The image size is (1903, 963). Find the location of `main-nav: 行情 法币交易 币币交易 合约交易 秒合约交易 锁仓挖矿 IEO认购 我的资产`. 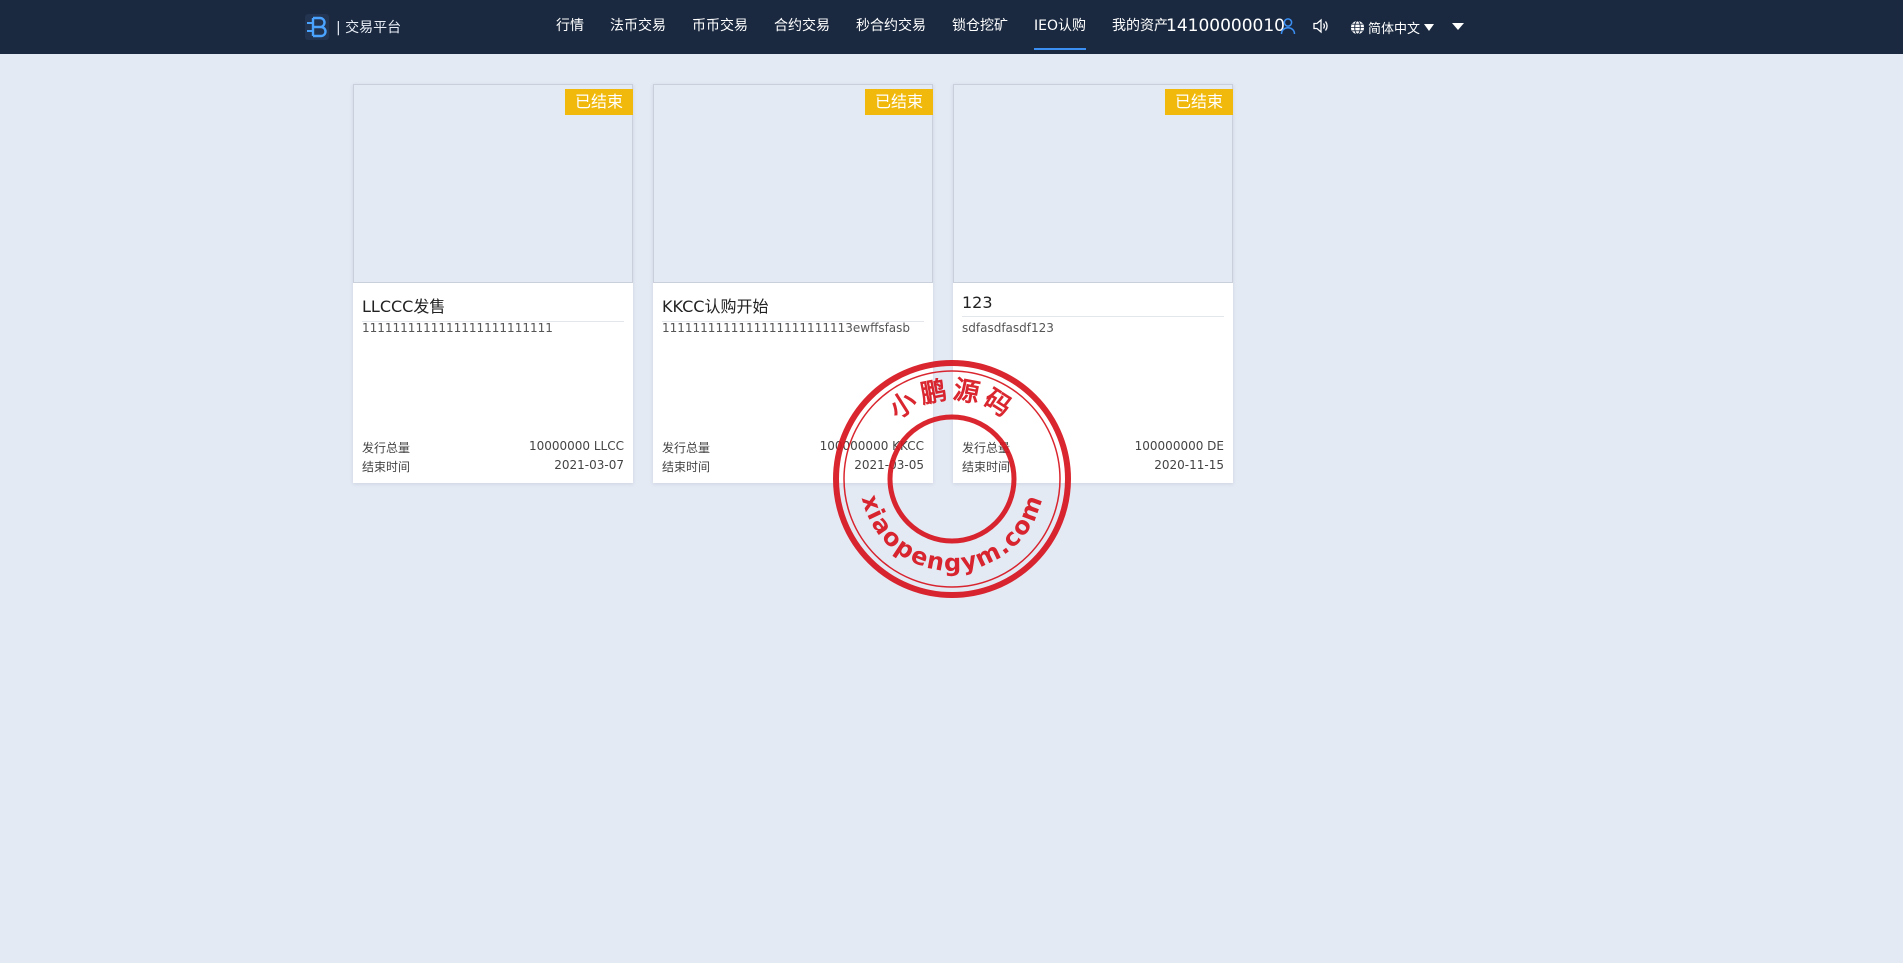

main-nav: 行情 法币交易 币币交易 合约交易 秒合约交易 锁仓挖矿 IEO认购 我的资产 is located at coordinates (875, 27).